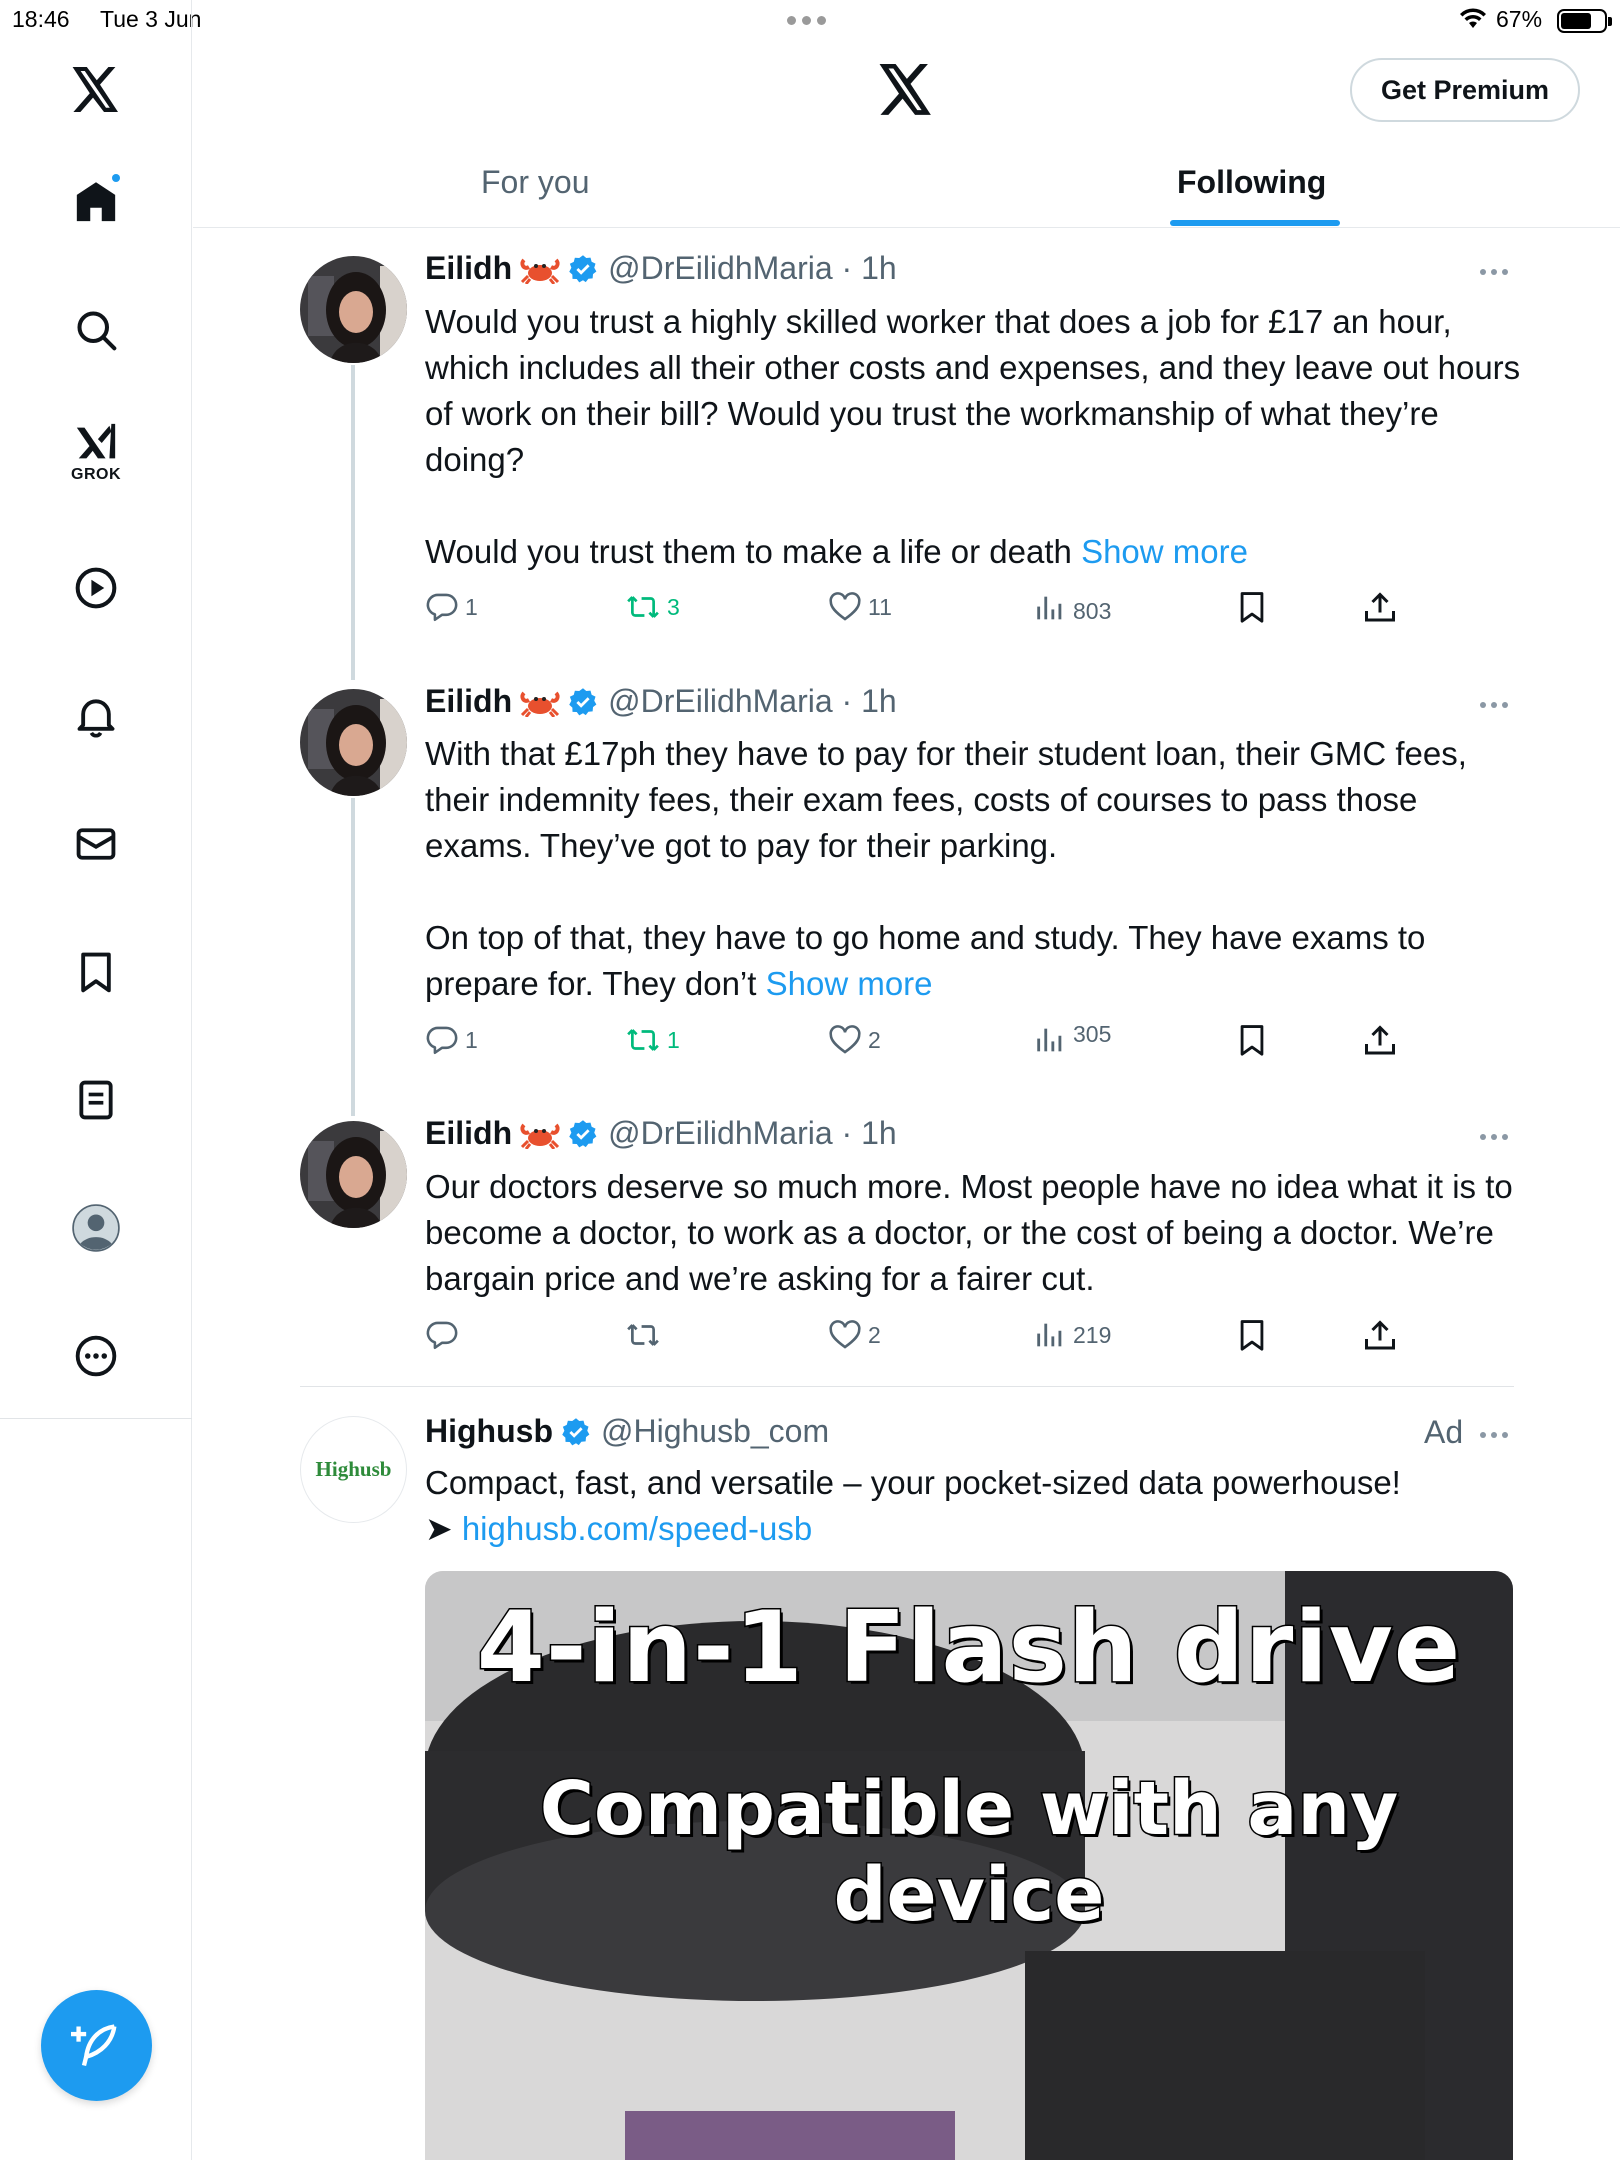 Image resolution: width=1620 pixels, height=2160 pixels. I want to click on share-icon, so click(1380, 607).